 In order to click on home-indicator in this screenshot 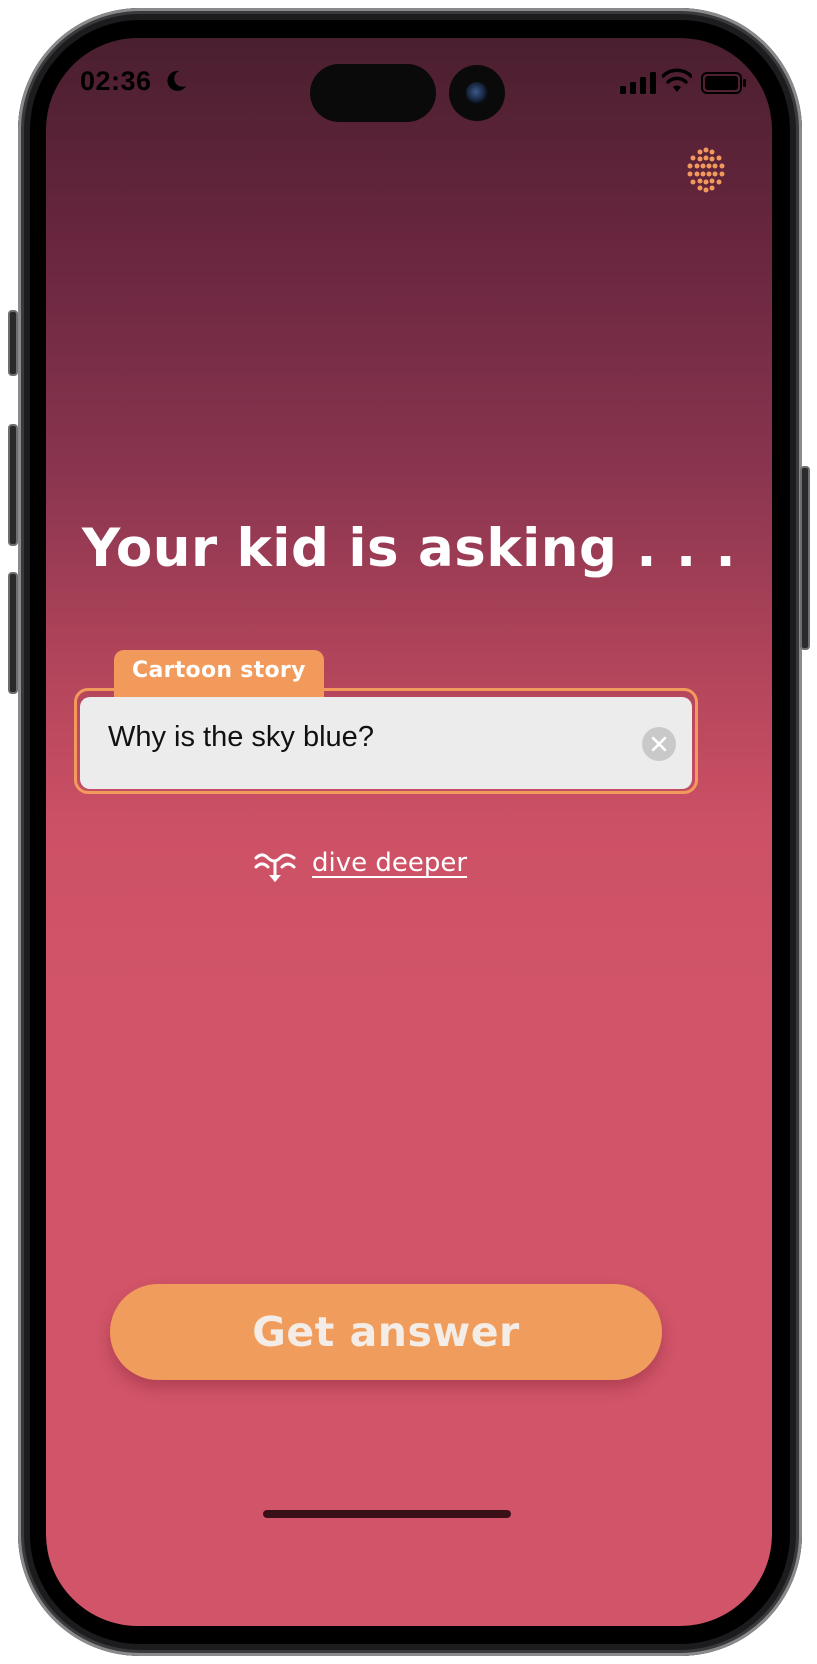, I will do `click(387, 1514)`.